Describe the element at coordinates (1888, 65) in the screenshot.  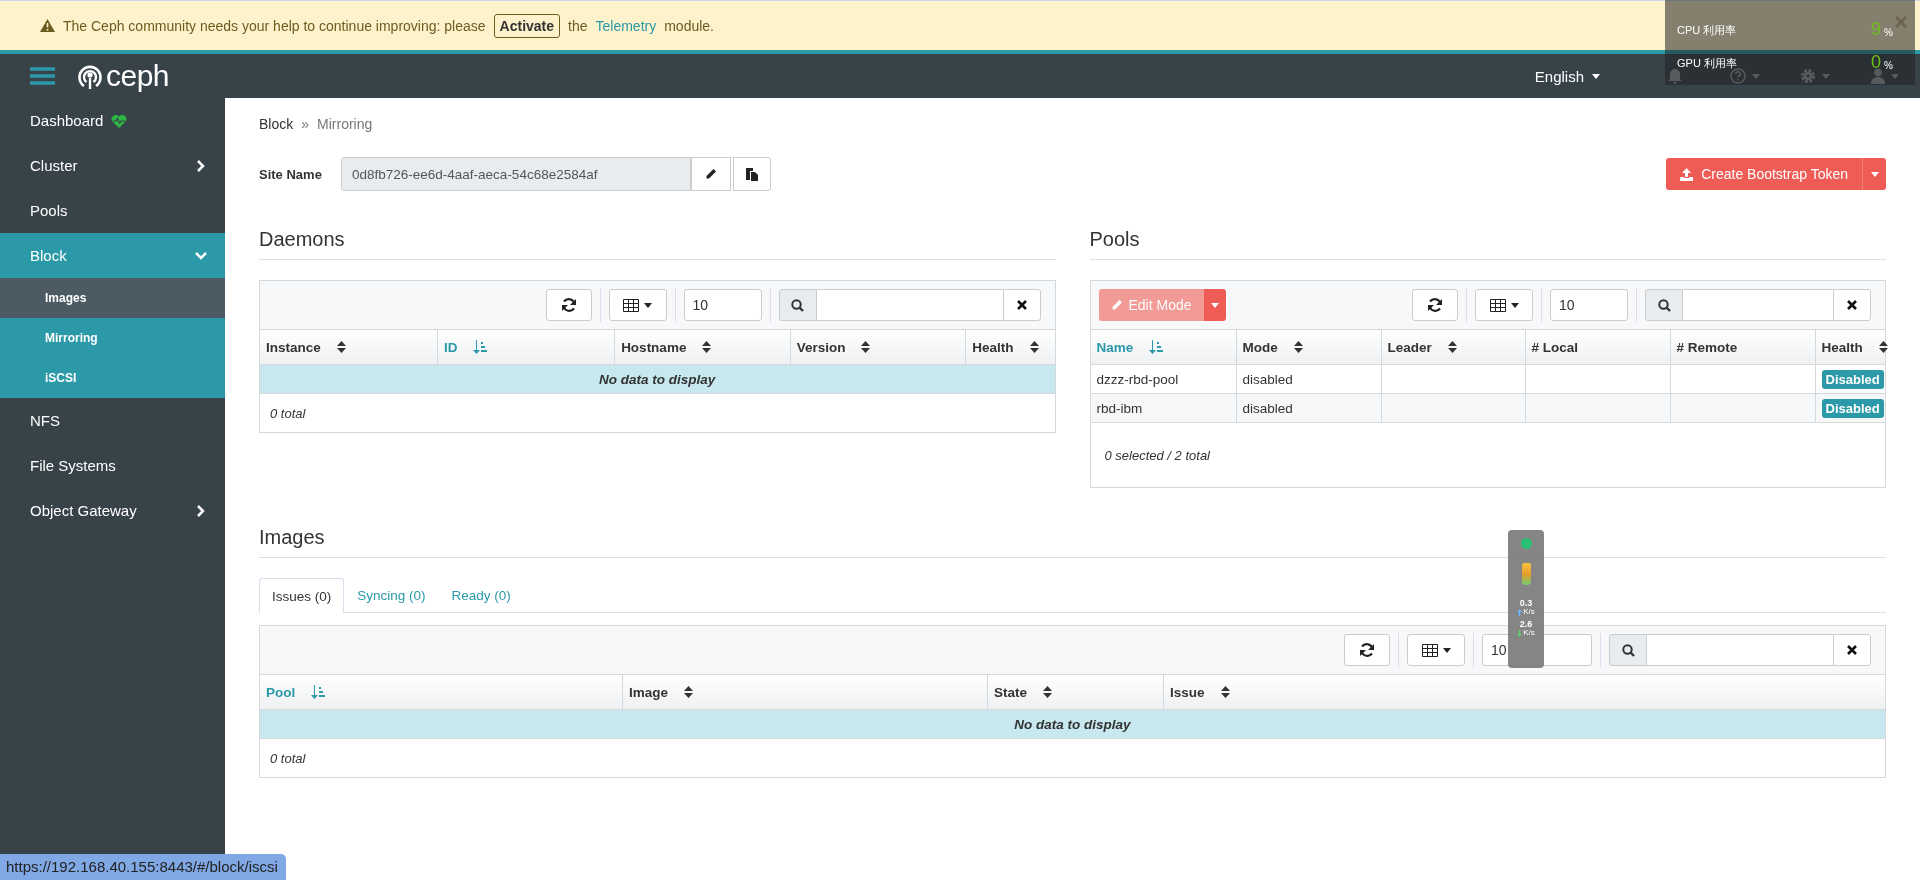
I see `metric-unit: %` at that location.